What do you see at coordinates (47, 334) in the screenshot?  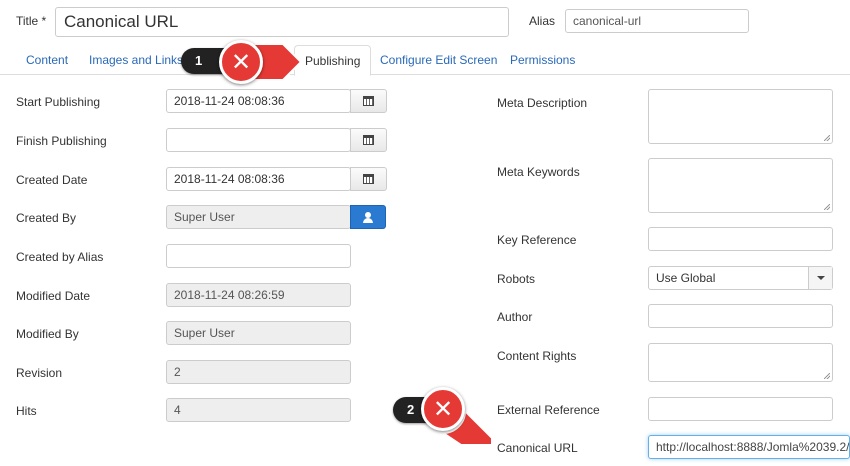 I see `modified-by-label: Modified By` at bounding box center [47, 334].